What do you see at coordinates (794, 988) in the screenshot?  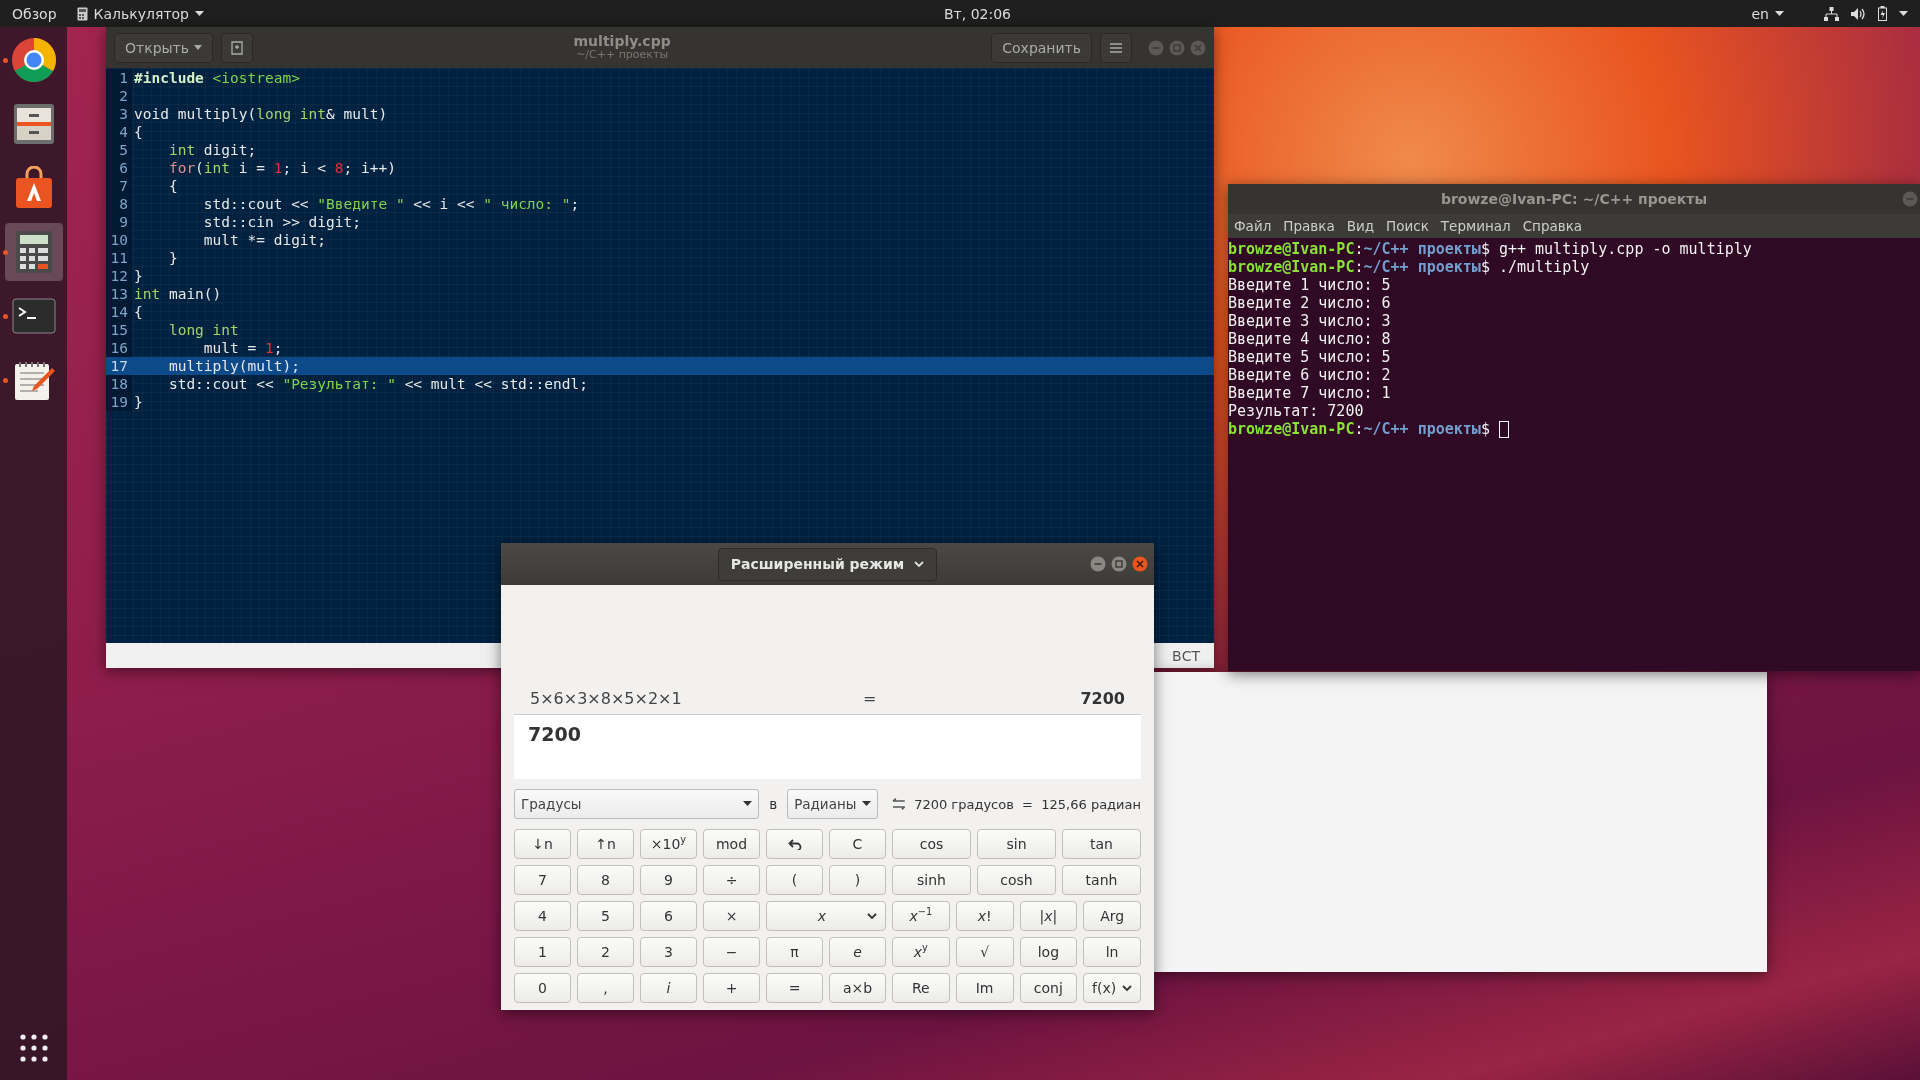 I see `calc-key: =` at bounding box center [794, 988].